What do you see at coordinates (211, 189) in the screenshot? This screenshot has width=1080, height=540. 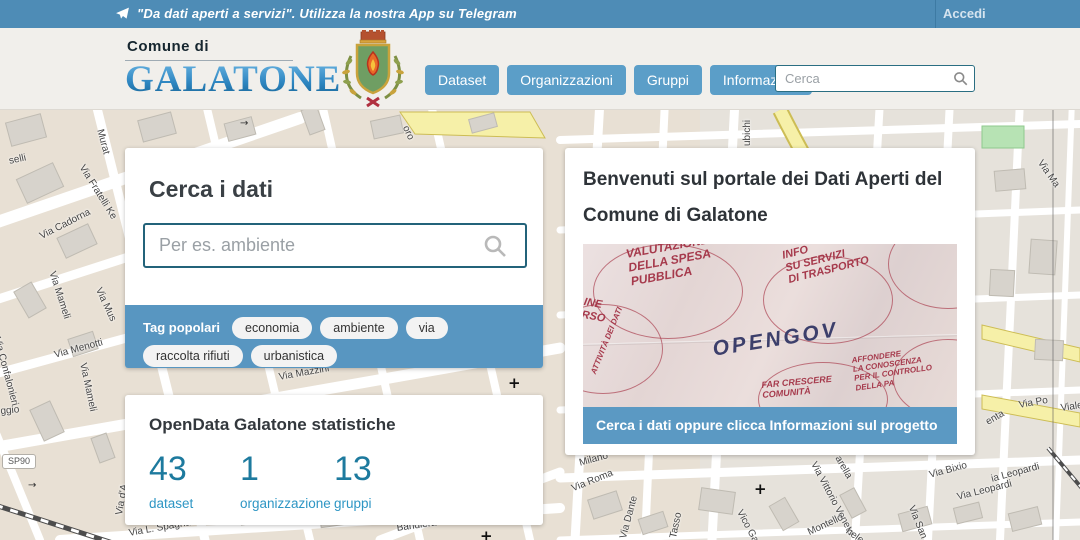 I see `search-card-title: Cerca i dati` at bounding box center [211, 189].